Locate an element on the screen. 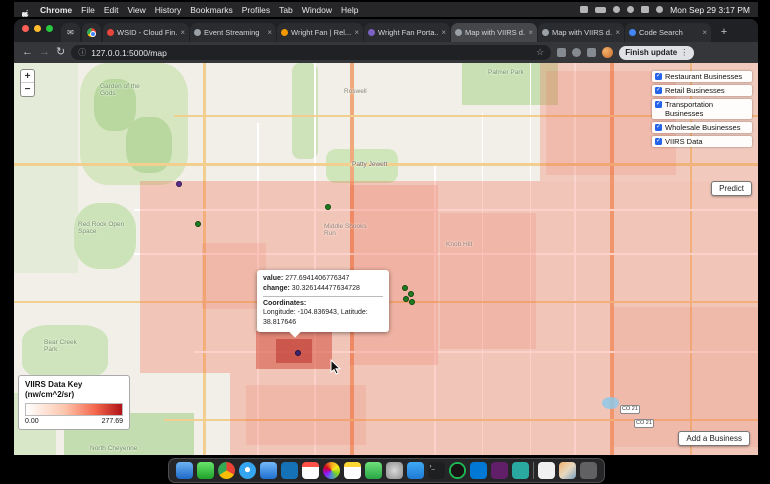 The width and height of the screenshot is (770, 484). dock-spotify-icon is located at coordinates (457, 470).